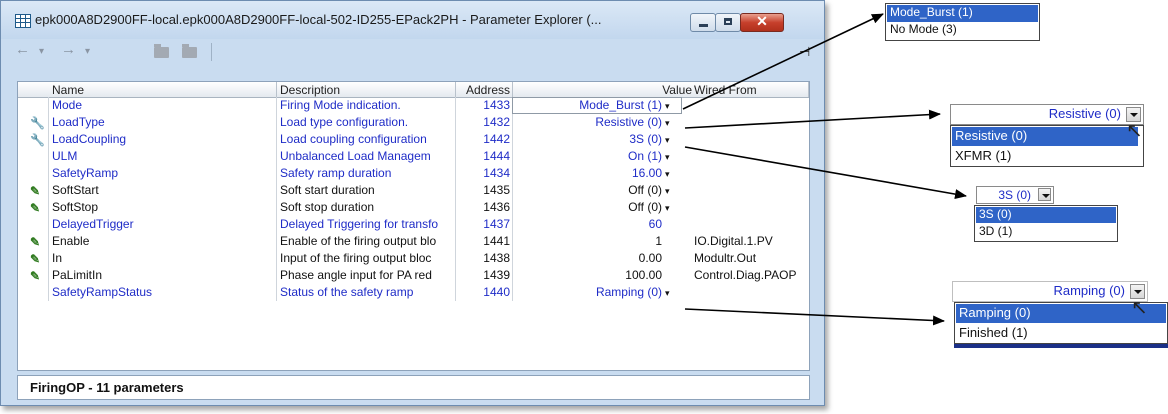  I want to click on param-value: On (1), so click(588, 156).